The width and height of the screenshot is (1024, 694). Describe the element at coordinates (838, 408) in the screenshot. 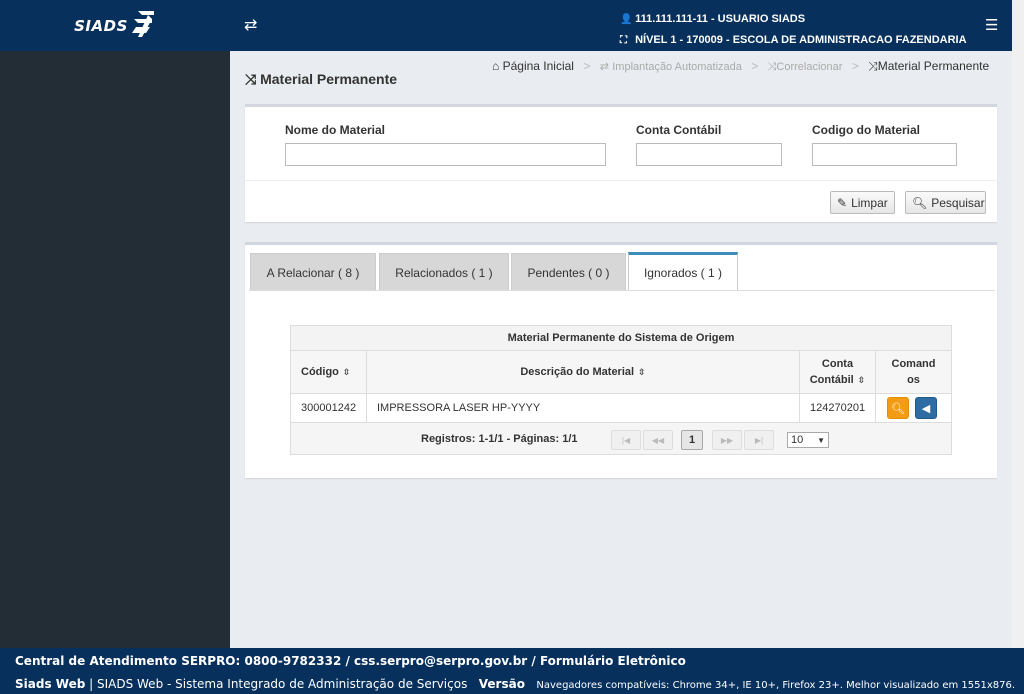

I see `cell-conta: 124270201` at that location.